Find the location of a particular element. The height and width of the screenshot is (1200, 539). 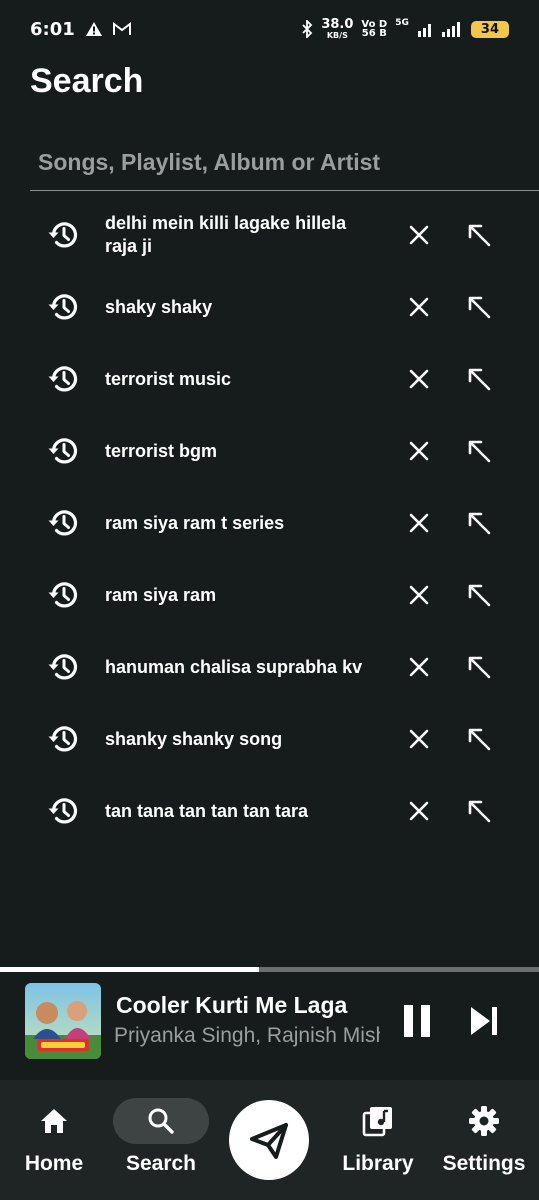

network-speed-value: 38.0 is located at coordinates (337, 24).